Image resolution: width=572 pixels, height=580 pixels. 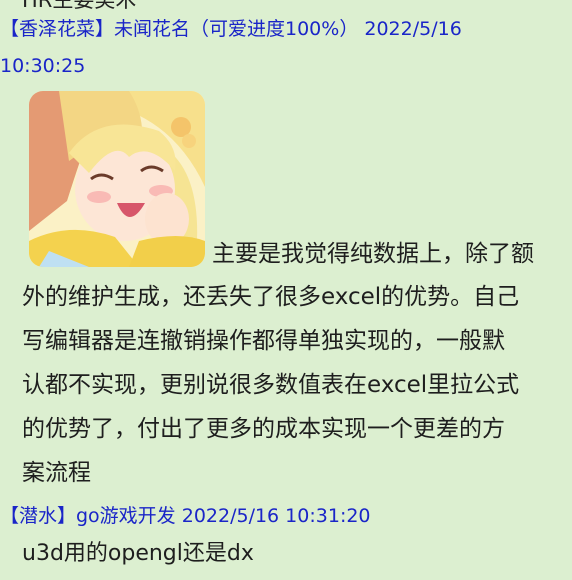 I want to click on sticker-image-icon, so click(x=117, y=179).